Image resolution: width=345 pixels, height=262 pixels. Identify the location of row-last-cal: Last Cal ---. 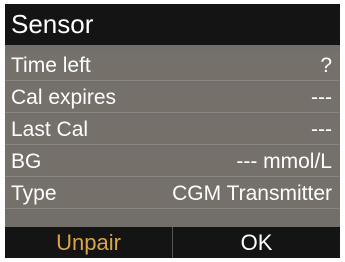
(172, 130).